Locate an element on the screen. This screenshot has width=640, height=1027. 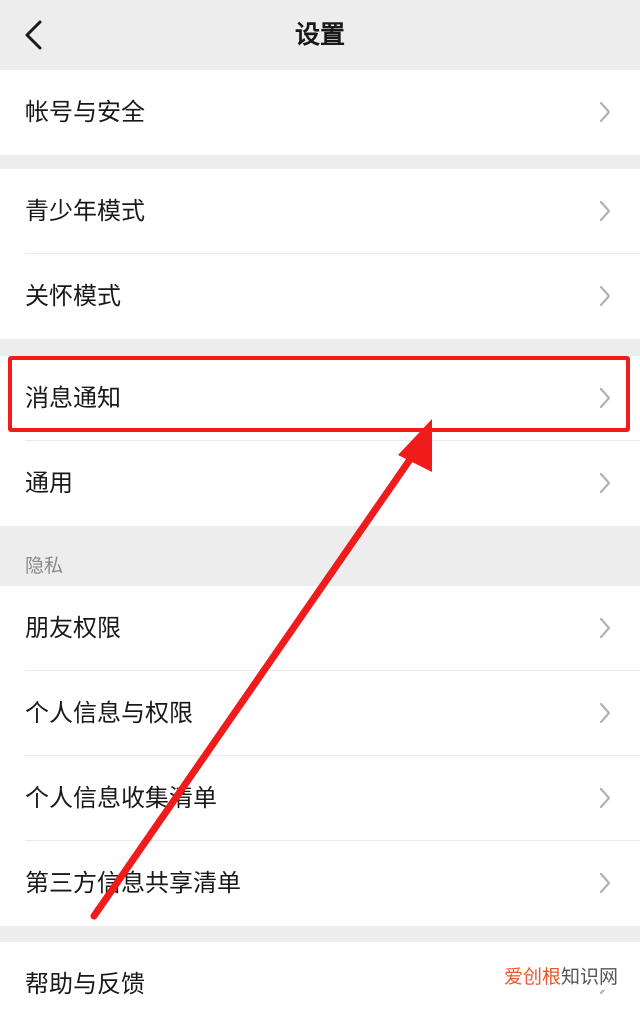
settings-group-account: 帐号与安全 is located at coordinates (320, 112).